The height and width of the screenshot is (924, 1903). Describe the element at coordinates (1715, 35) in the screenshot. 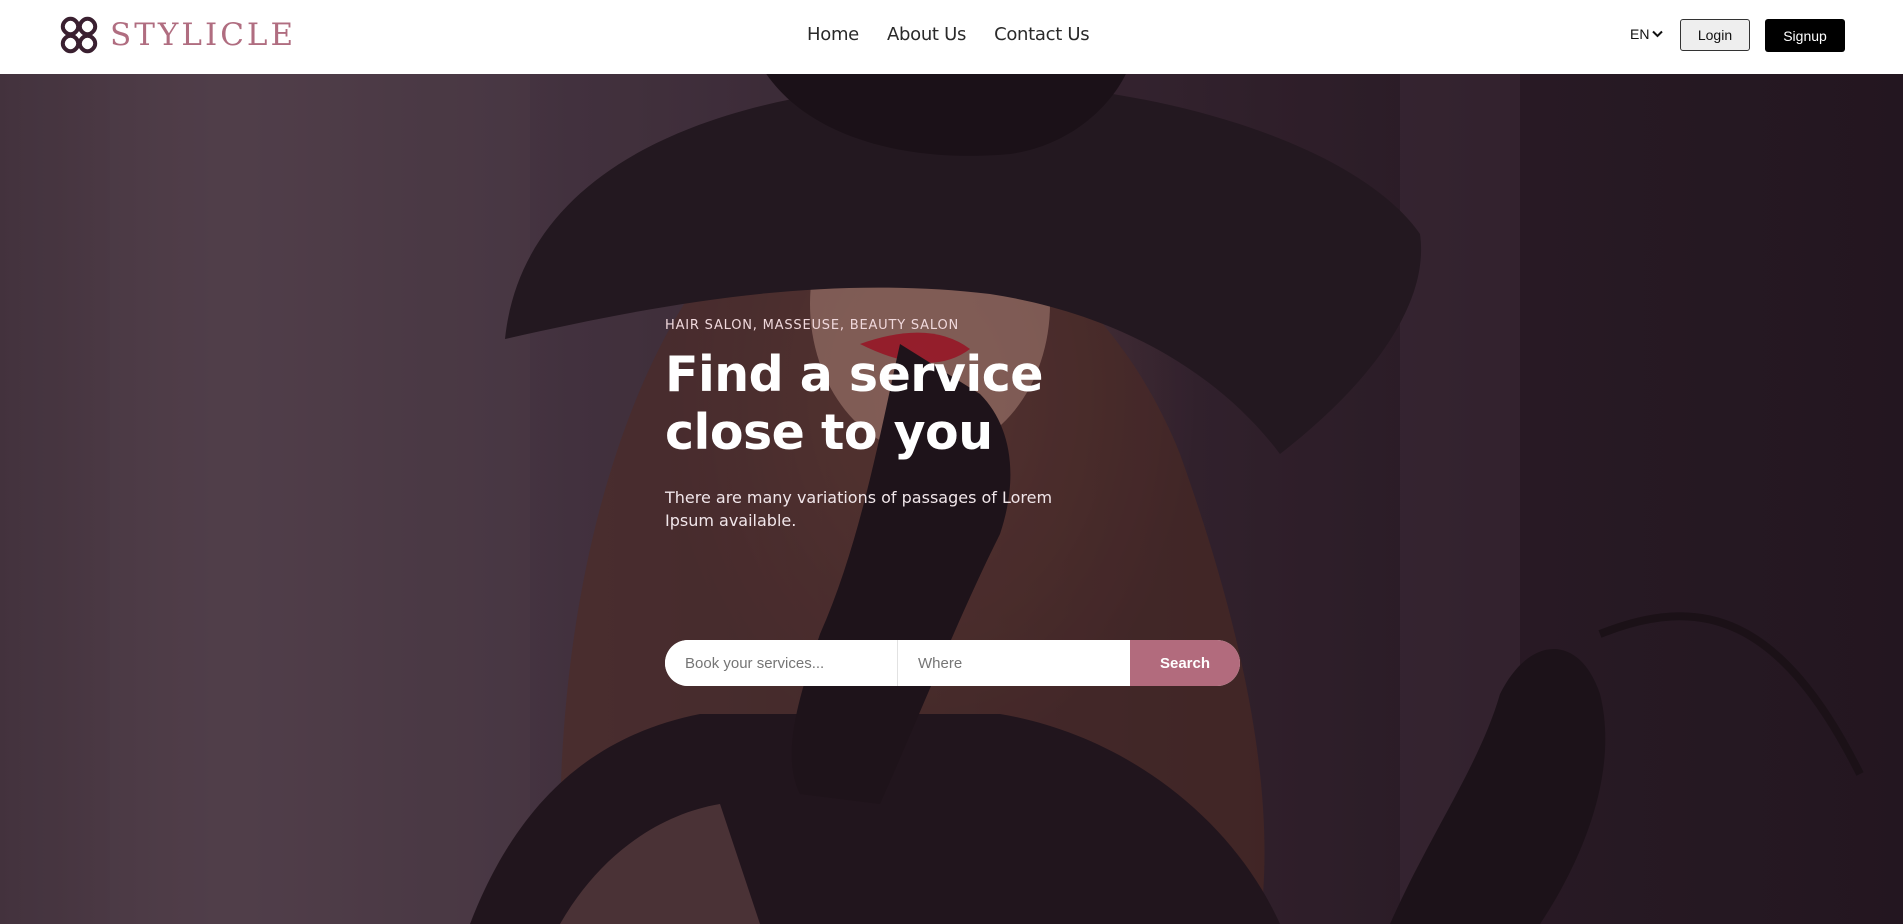

I see `login-button: Login` at that location.